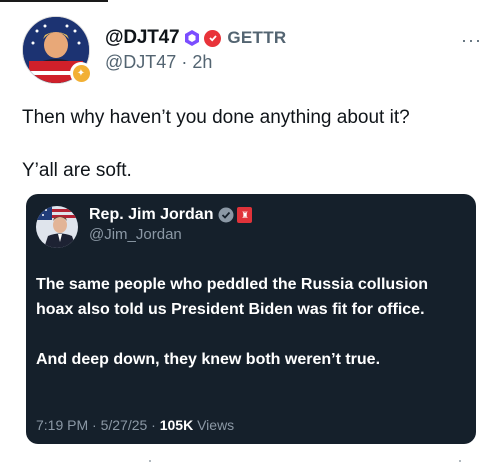 This screenshot has width=500, height=462. I want to click on author-handle: @DJT47, so click(140, 62).